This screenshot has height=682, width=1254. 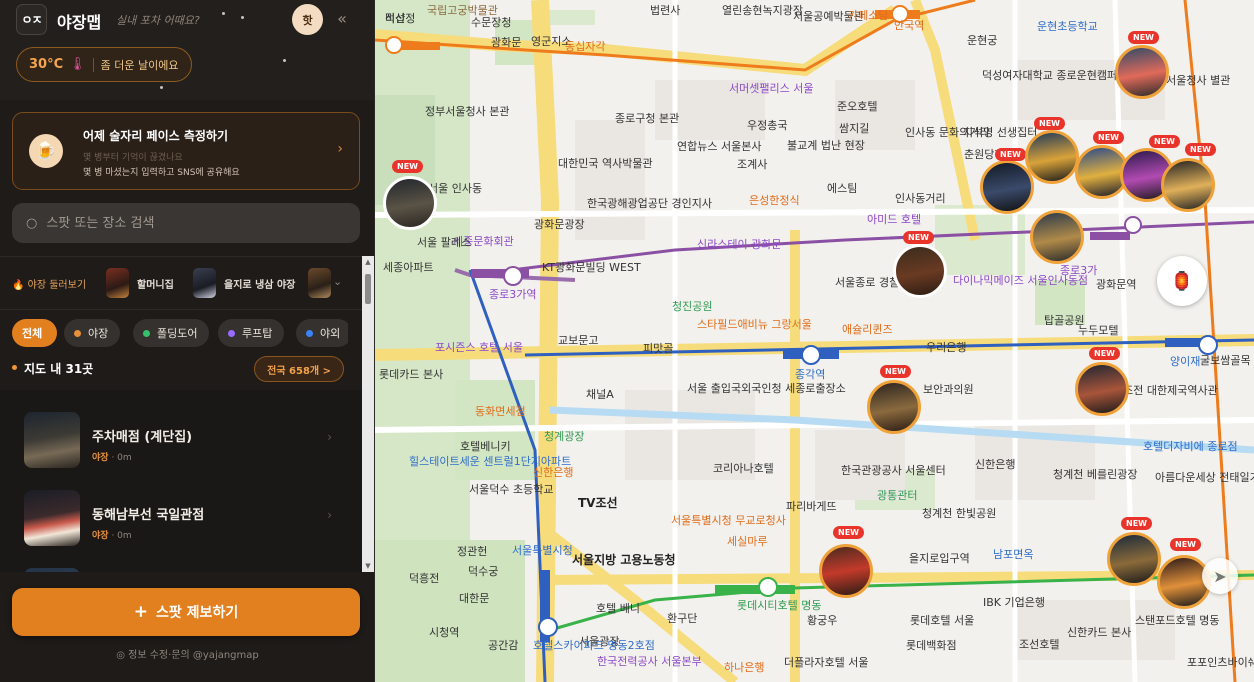 I want to click on map-place-label: 적선정, so click(x=400, y=18).